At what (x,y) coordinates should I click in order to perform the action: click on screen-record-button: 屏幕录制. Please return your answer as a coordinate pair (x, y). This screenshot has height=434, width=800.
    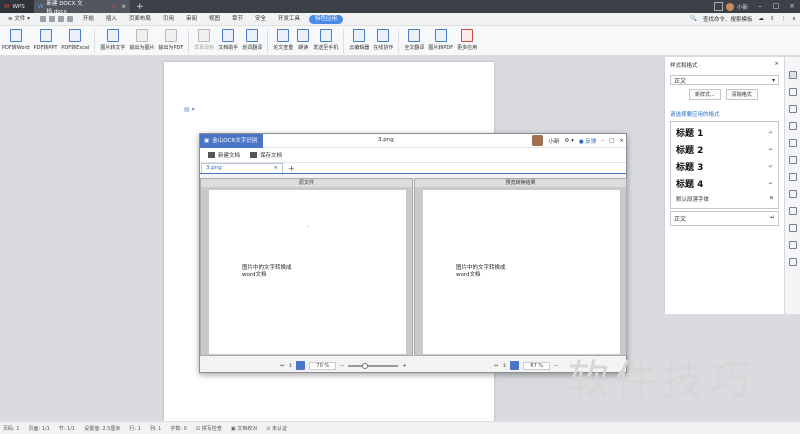
    Looking at the image, I should click on (204, 40).